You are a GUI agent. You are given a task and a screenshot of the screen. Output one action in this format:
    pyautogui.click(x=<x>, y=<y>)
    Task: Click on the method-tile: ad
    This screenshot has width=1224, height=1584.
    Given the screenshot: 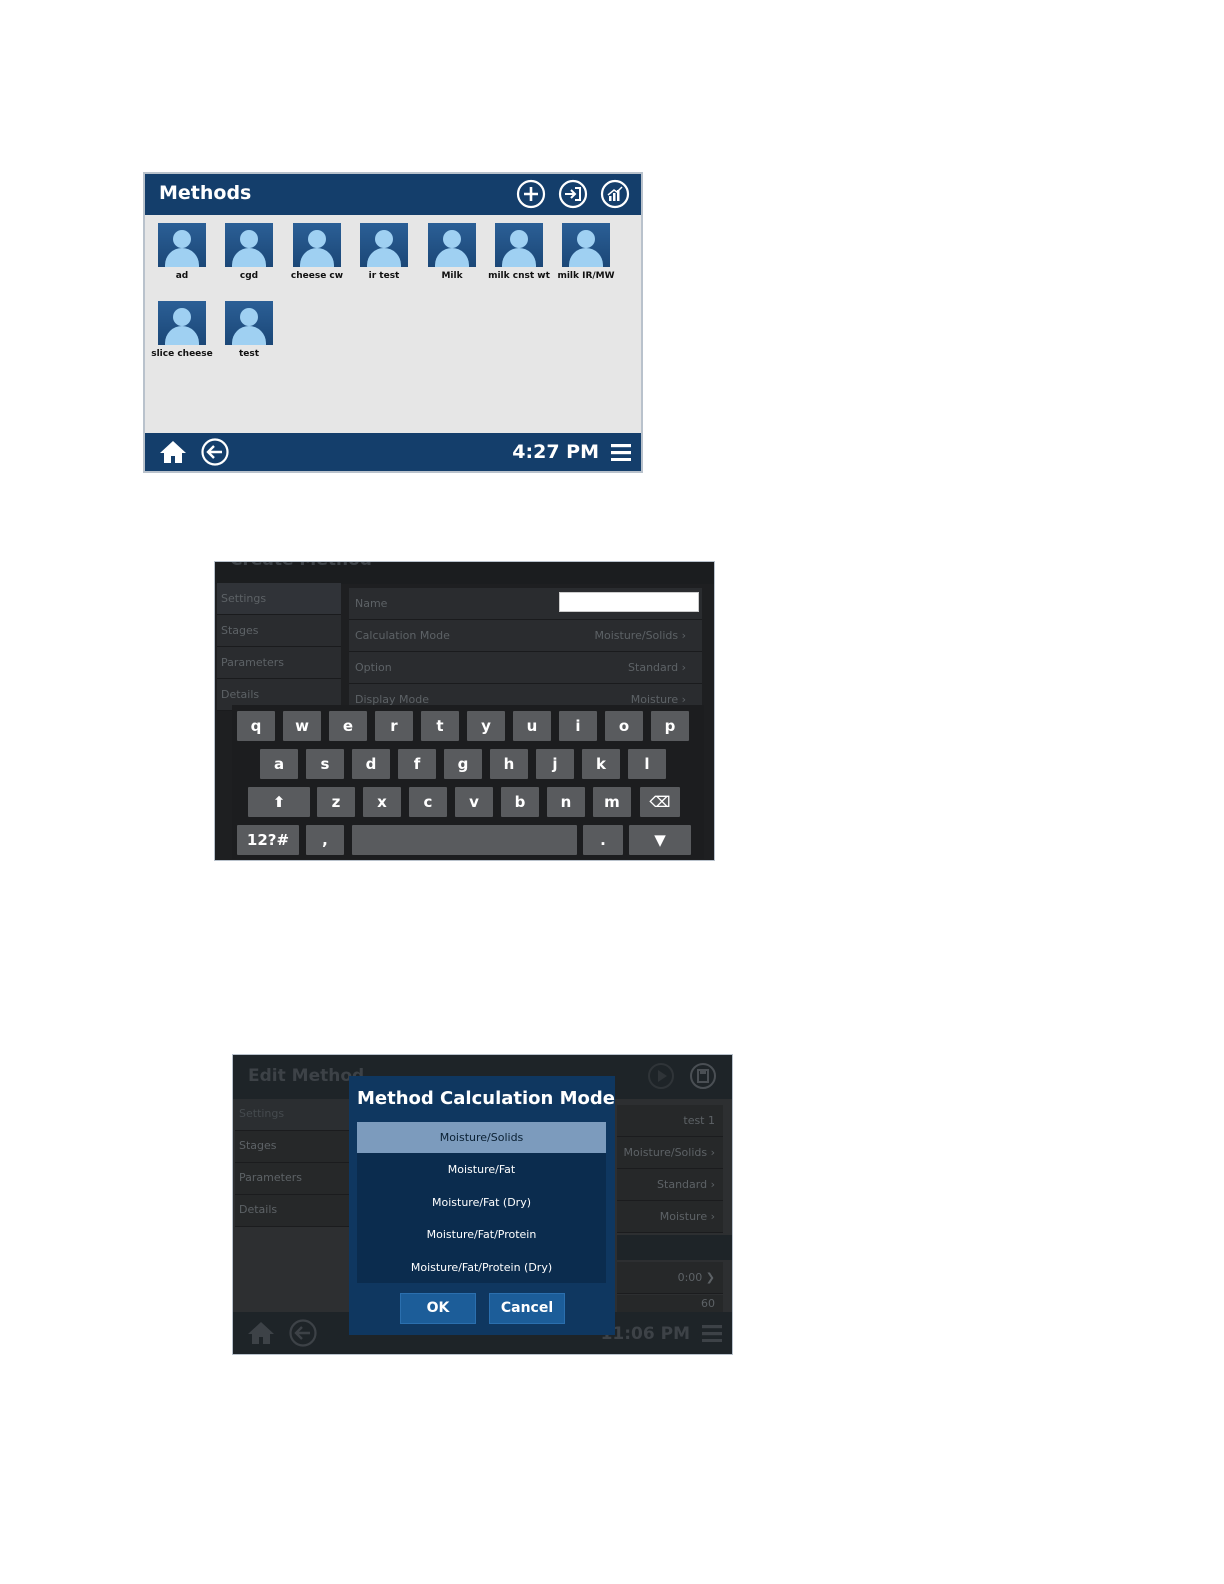 What is the action you would take?
    pyautogui.click(x=182, y=252)
    